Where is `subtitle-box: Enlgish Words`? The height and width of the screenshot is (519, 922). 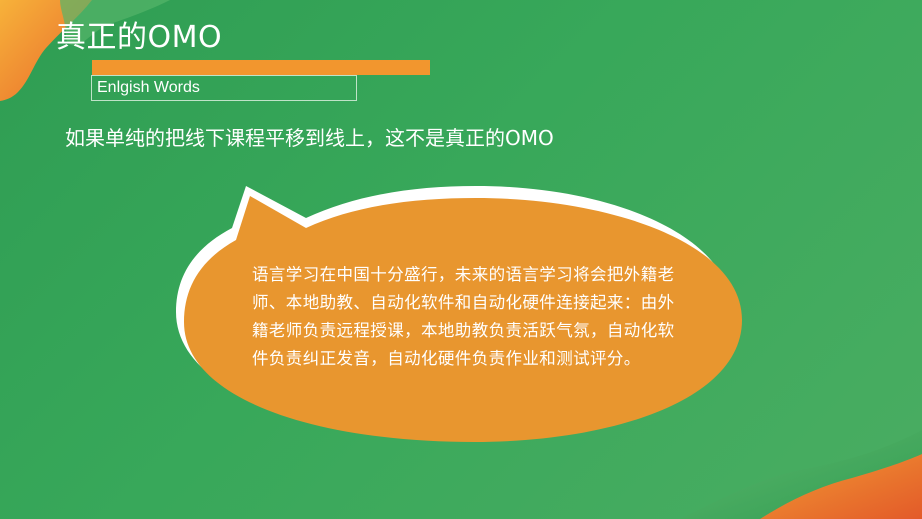 subtitle-box: Enlgish Words is located at coordinates (224, 88).